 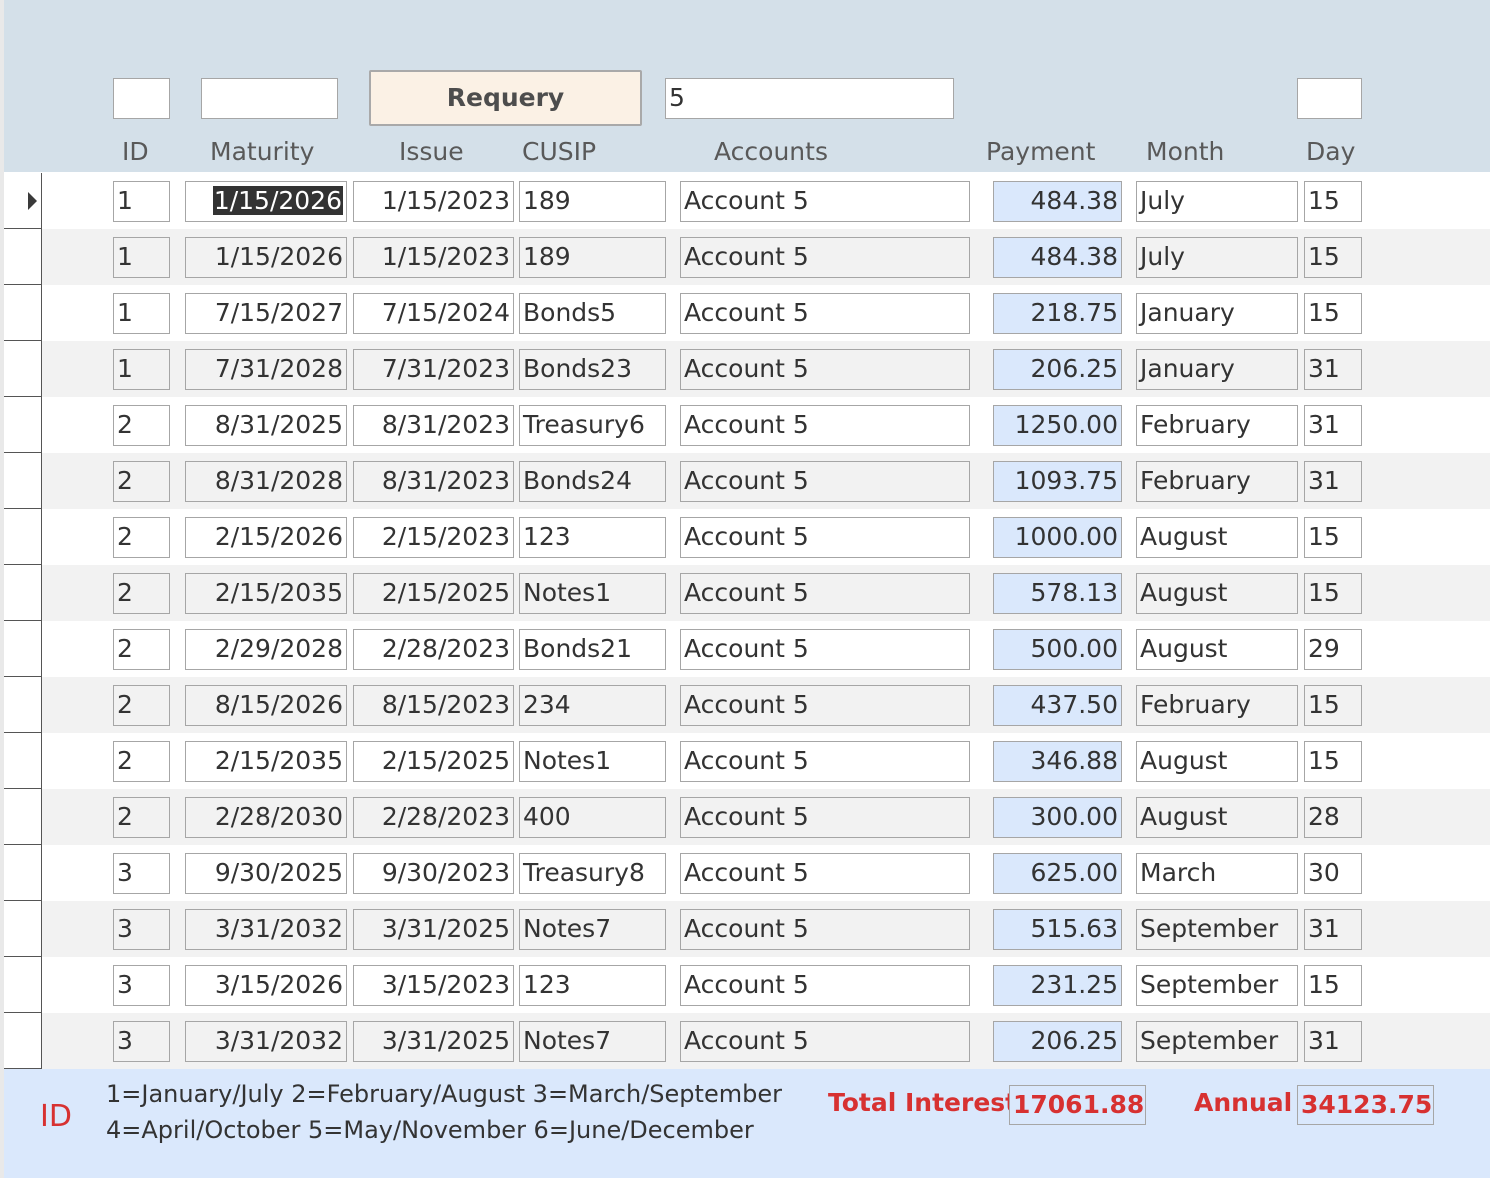 I want to click on maturity-filter-input, so click(x=269, y=98).